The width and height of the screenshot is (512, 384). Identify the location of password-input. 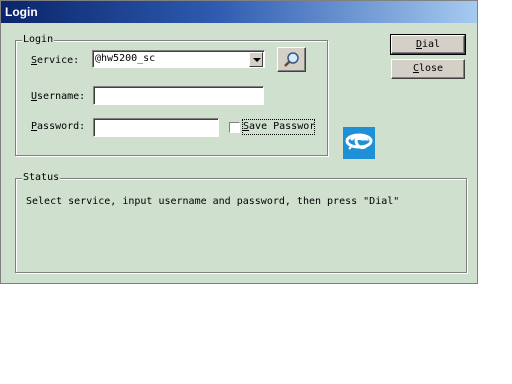
(156, 127).